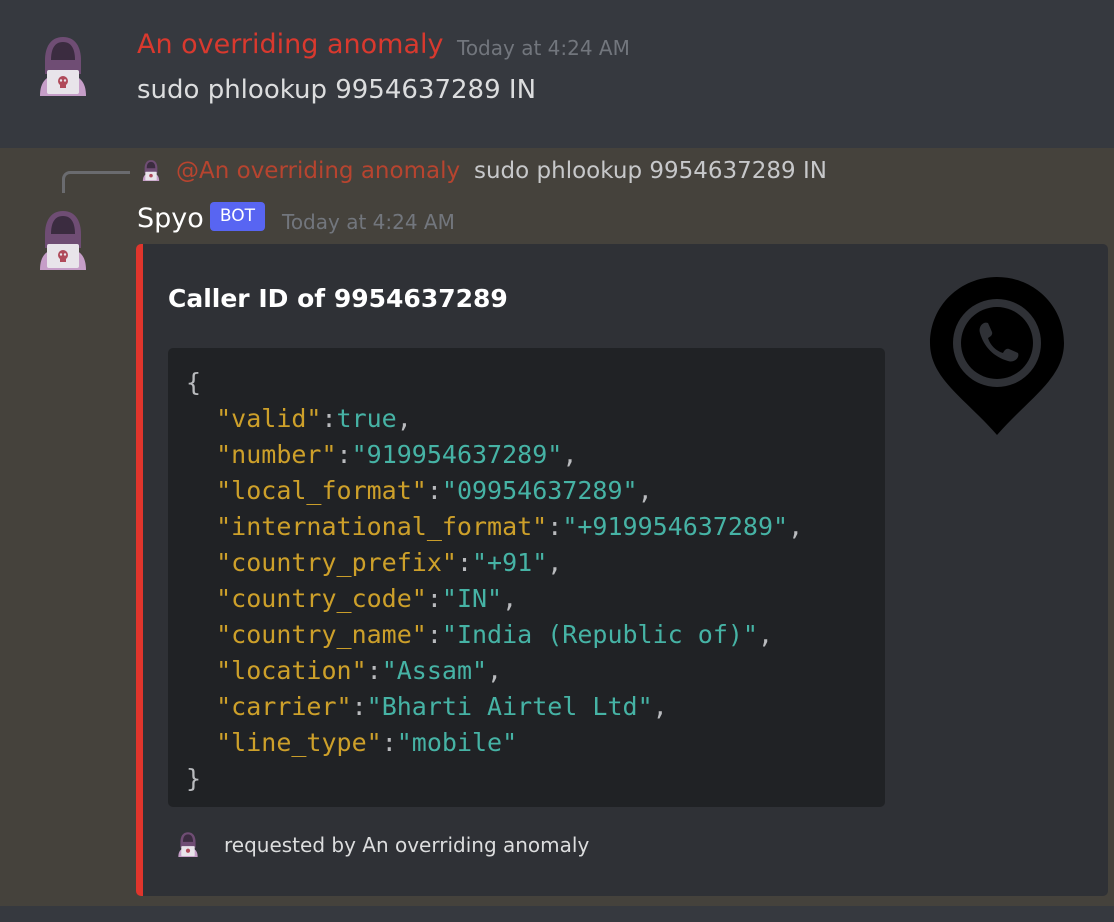 This screenshot has height=922, width=1114. What do you see at coordinates (63, 239) in the screenshot?
I see `bot-avatar-icon` at bounding box center [63, 239].